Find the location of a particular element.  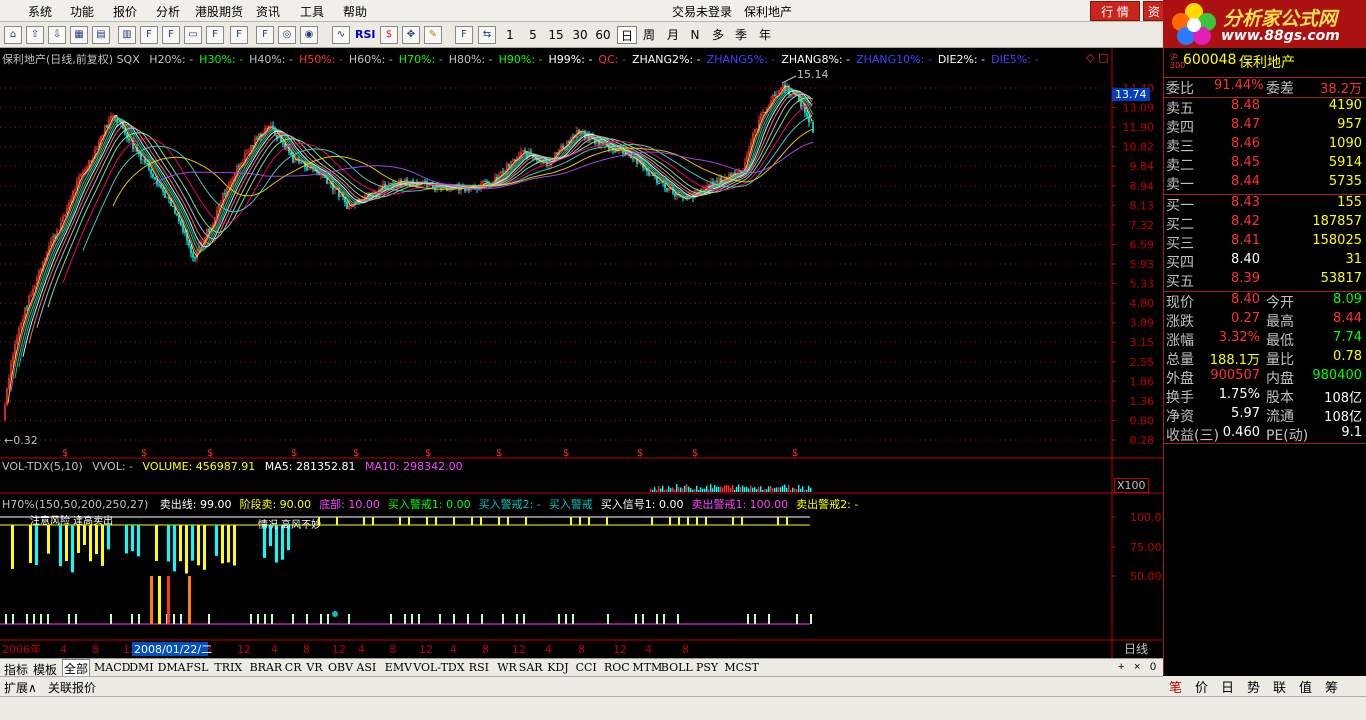

f5-icon: F is located at coordinates (464, 35).